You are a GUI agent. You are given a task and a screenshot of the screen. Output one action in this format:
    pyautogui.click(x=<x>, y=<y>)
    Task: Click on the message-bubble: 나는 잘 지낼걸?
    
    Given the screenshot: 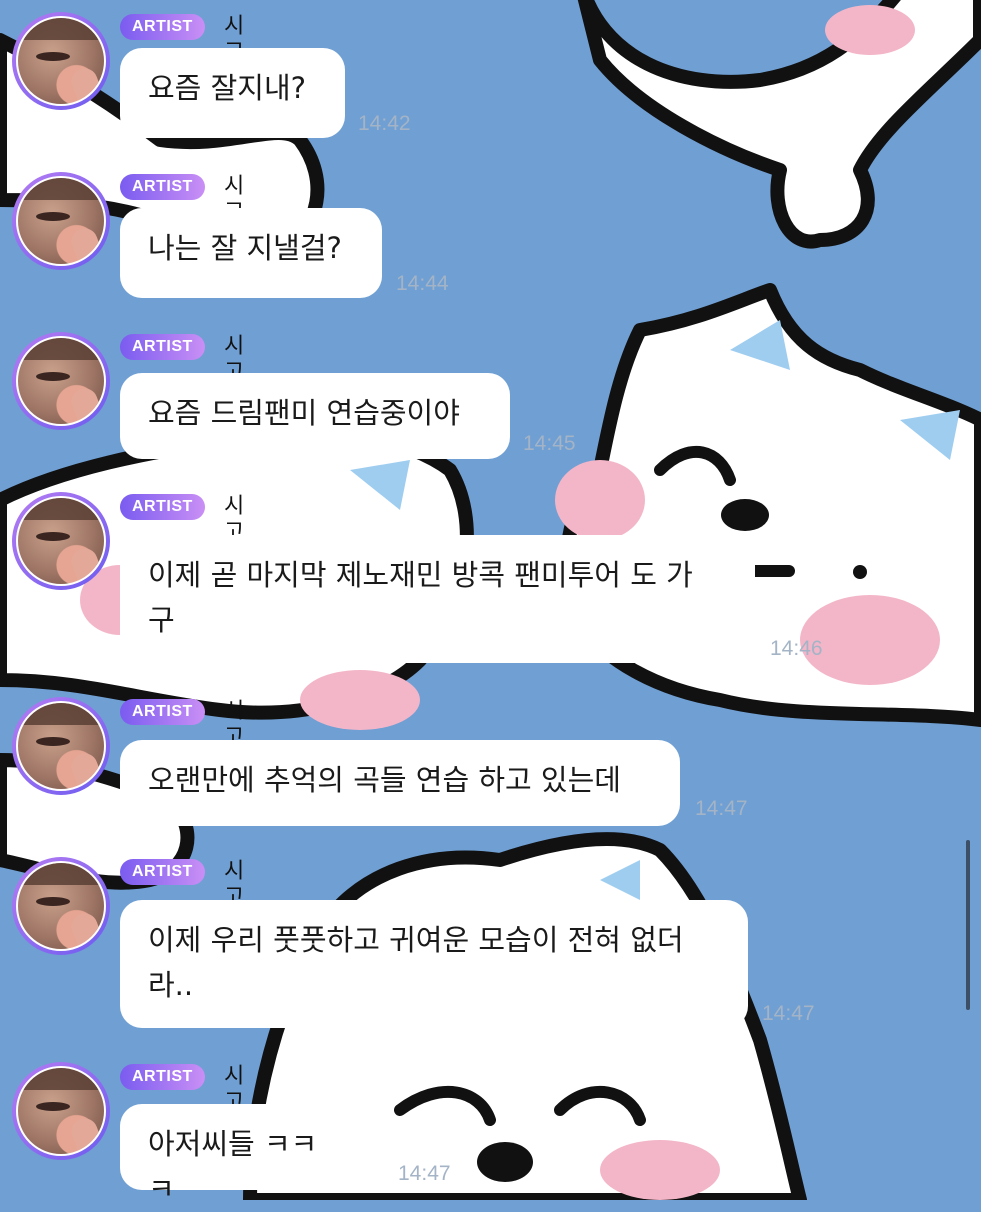 What is the action you would take?
    pyautogui.click(x=251, y=253)
    